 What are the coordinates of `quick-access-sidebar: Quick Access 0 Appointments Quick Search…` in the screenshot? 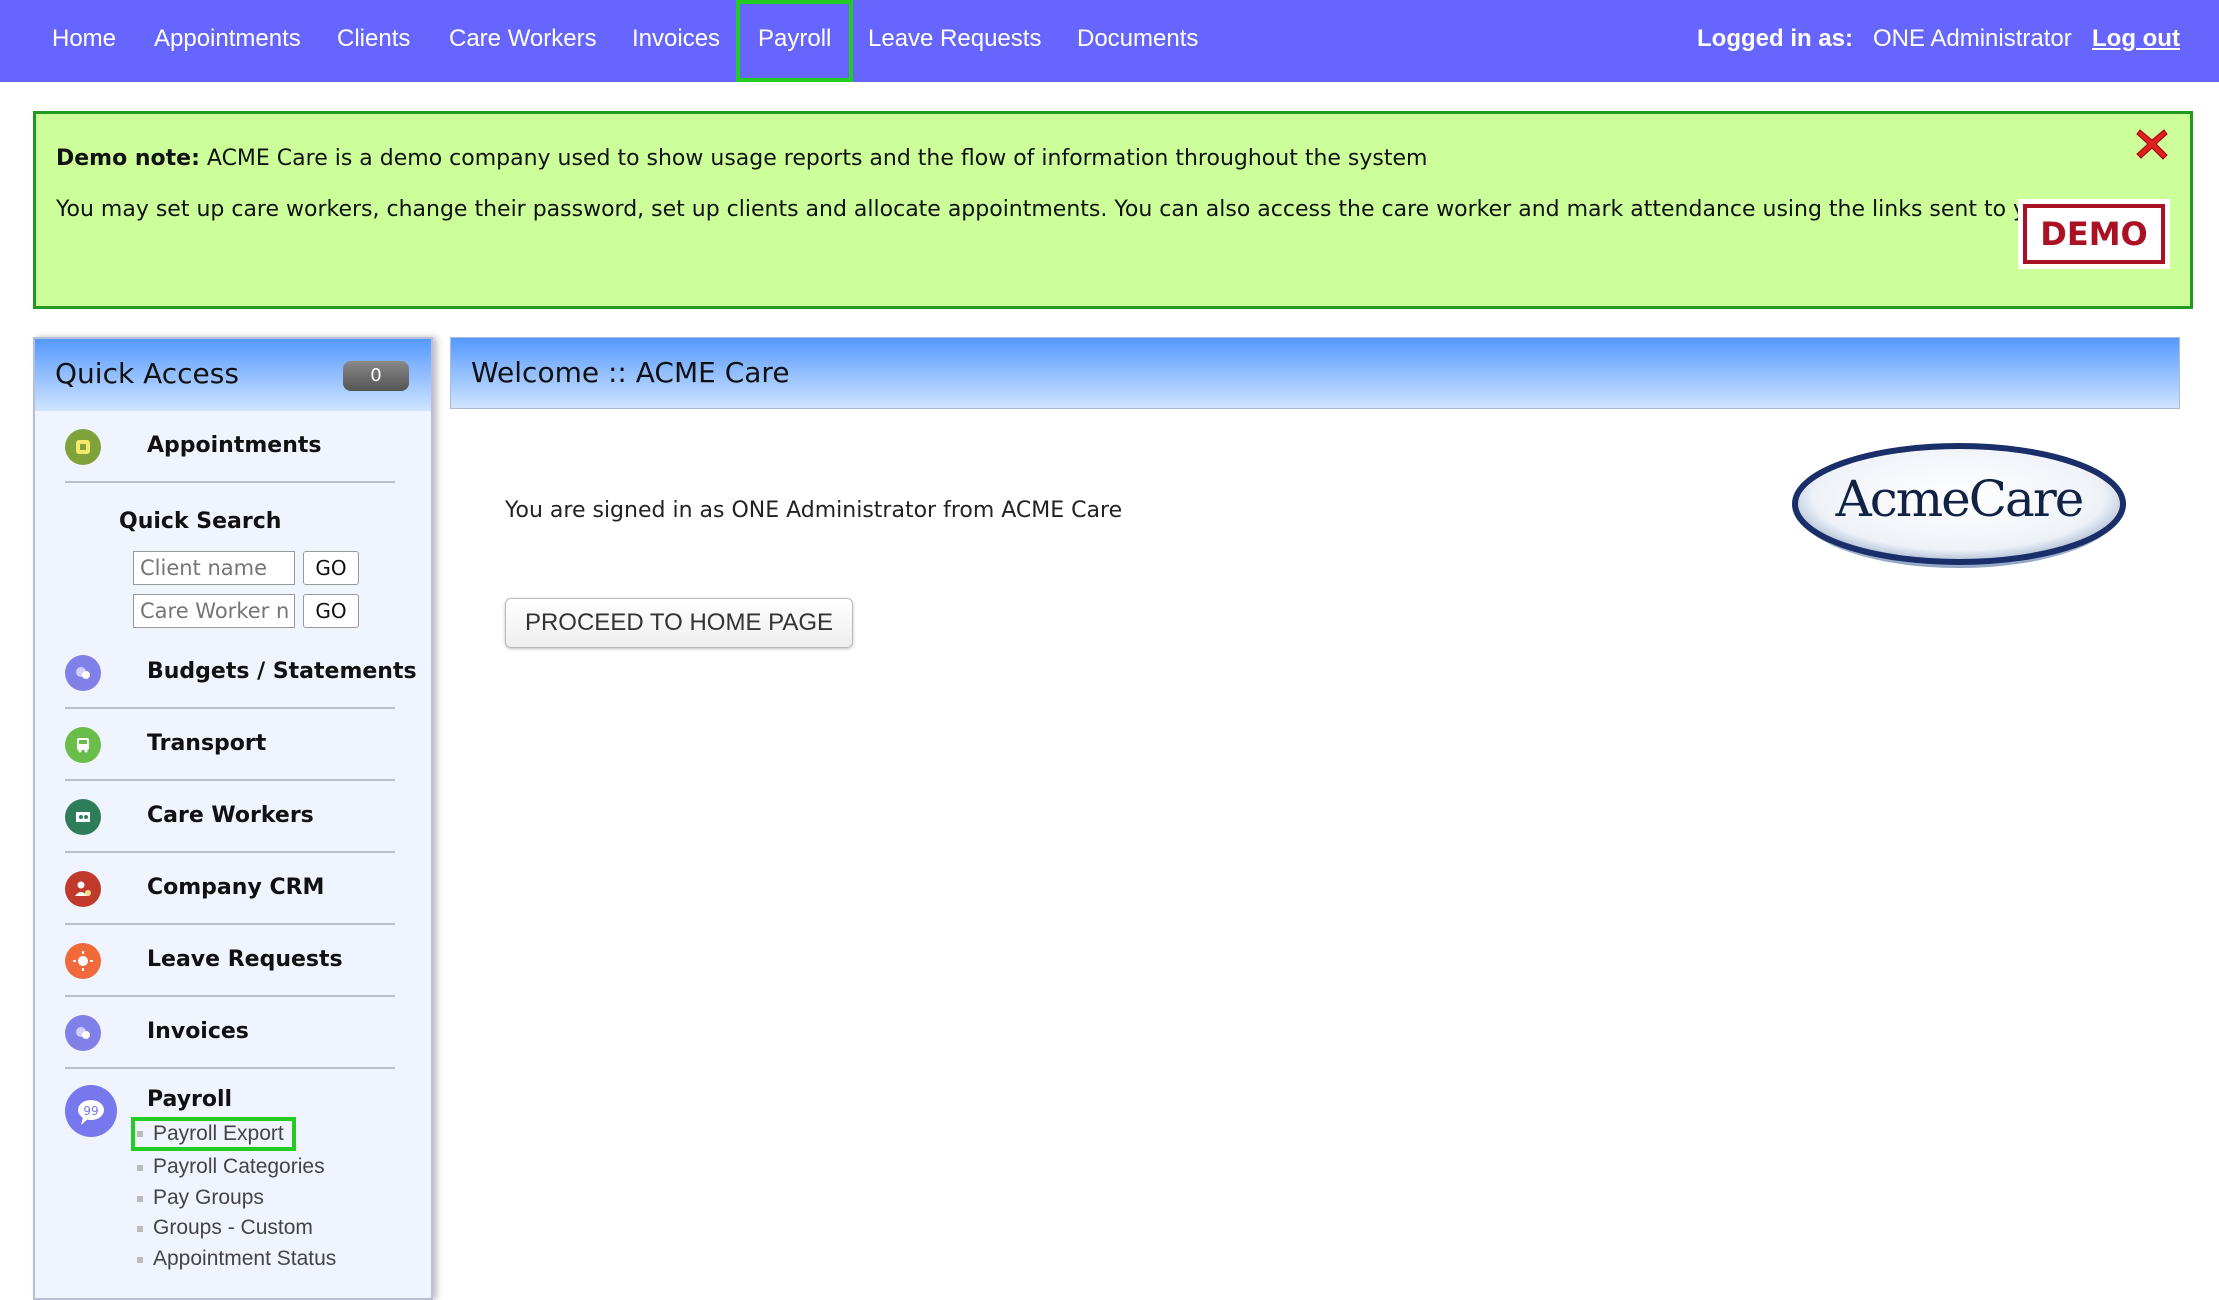 It's located at (233, 818).